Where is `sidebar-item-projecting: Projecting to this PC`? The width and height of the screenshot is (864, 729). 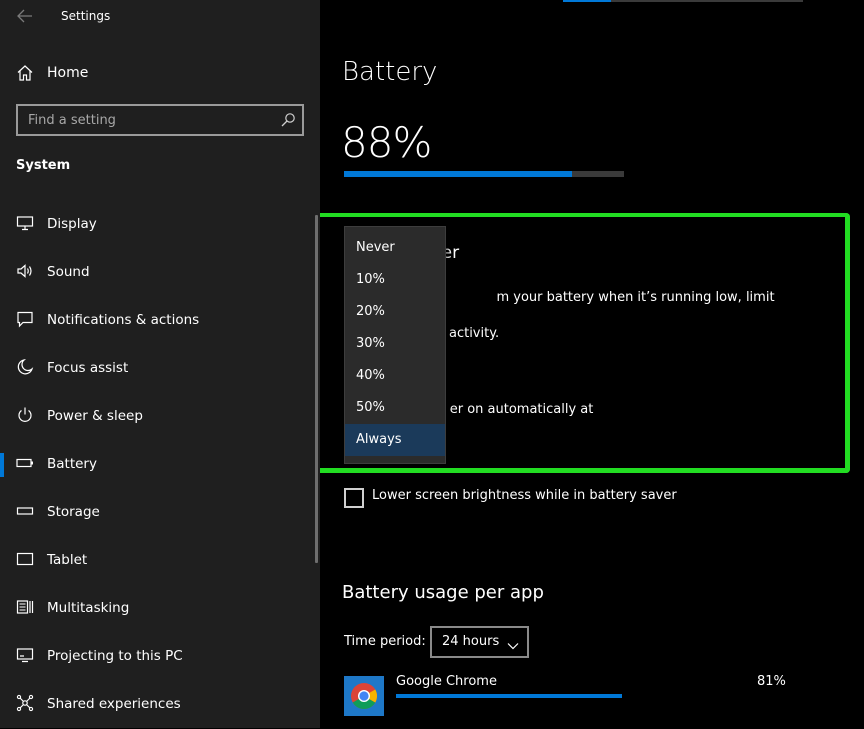
sidebar-item-projecting: Projecting to this PC is located at coordinates (157, 657).